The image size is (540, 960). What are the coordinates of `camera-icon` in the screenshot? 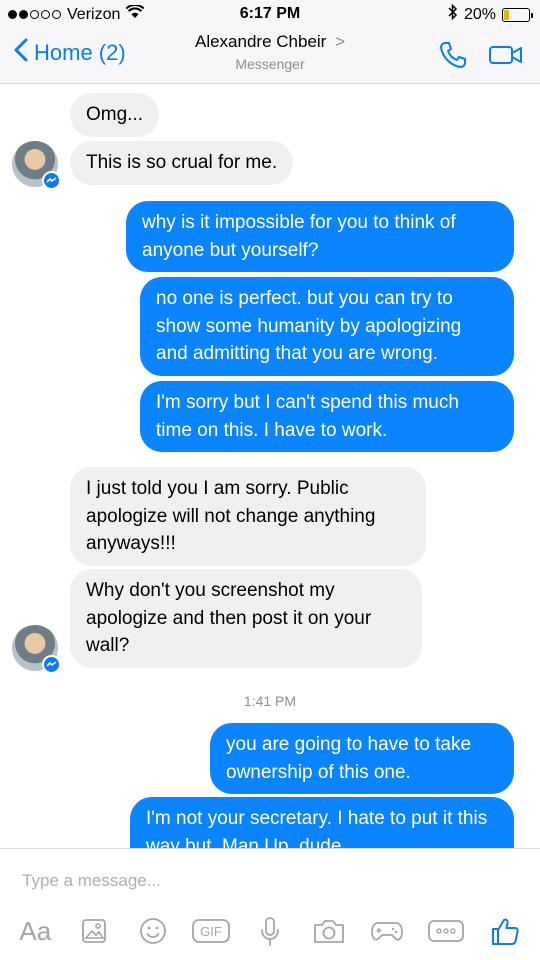 It's located at (329, 931).